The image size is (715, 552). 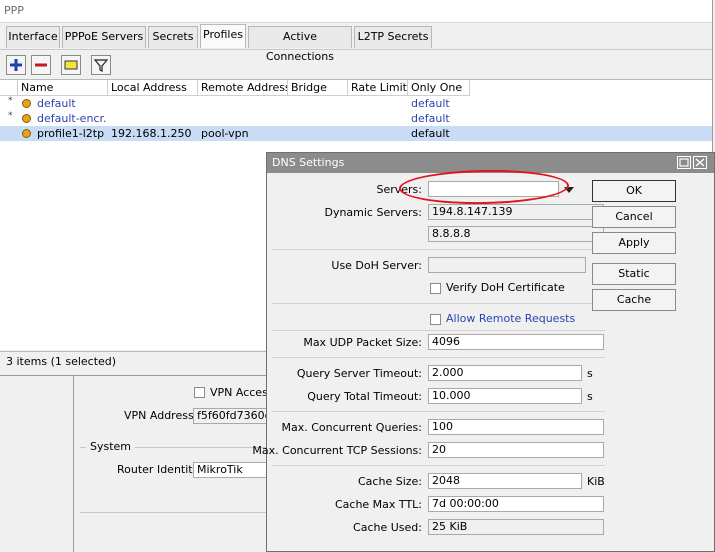 I want to click on remove-button, so click(x=41, y=65).